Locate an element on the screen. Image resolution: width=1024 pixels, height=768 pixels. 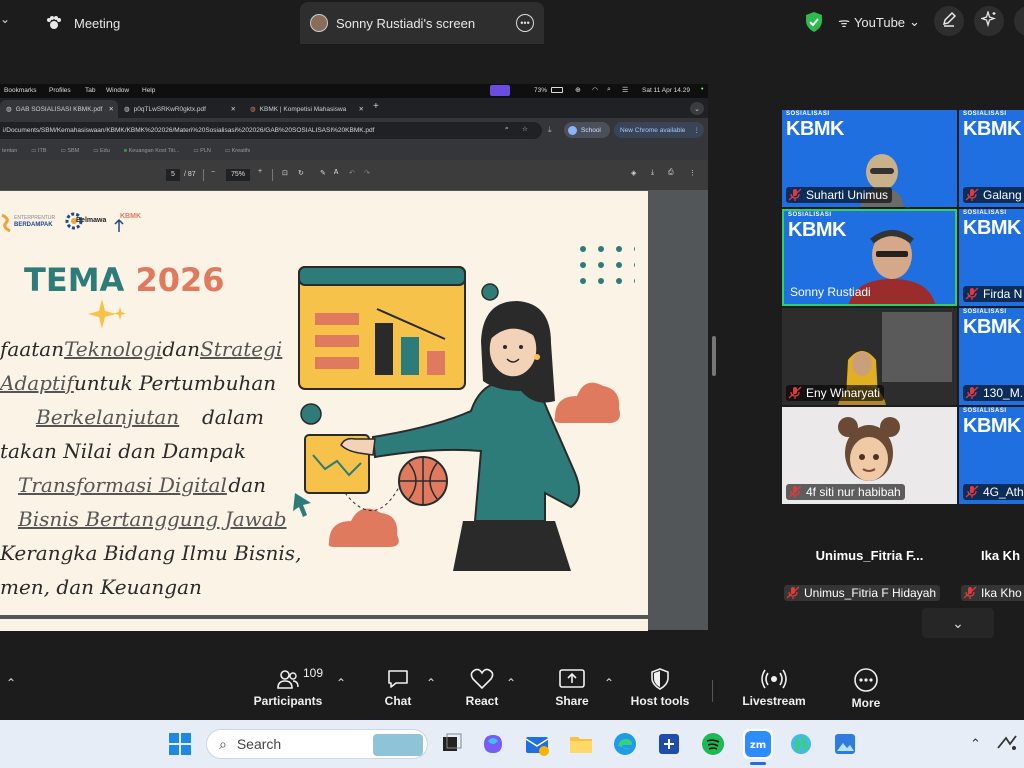
shield-icon is located at coordinates (814, 24).